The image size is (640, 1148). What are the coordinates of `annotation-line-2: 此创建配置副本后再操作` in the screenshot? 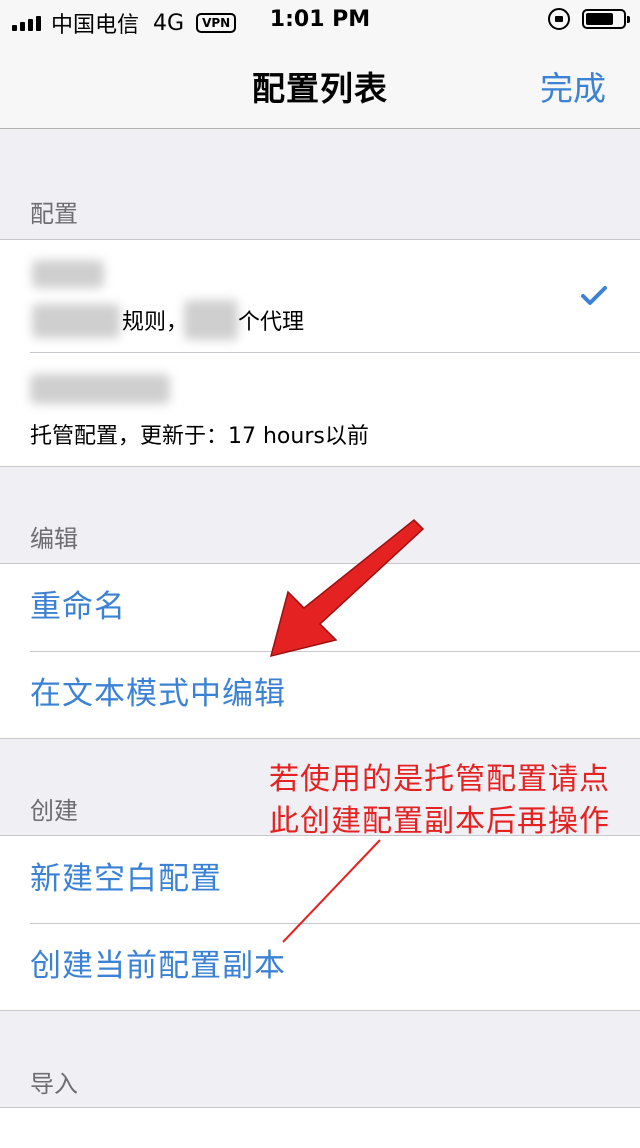 It's located at (439, 821).